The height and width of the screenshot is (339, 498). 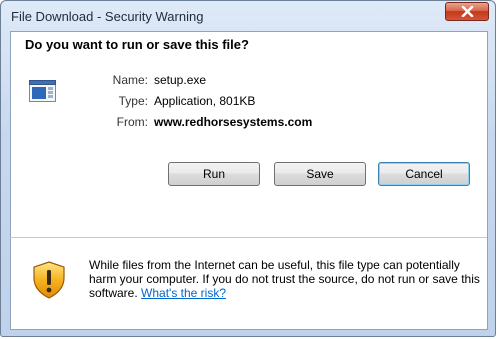 I want to click on title-bar: File Download - Security Warning, so click(x=248, y=16).